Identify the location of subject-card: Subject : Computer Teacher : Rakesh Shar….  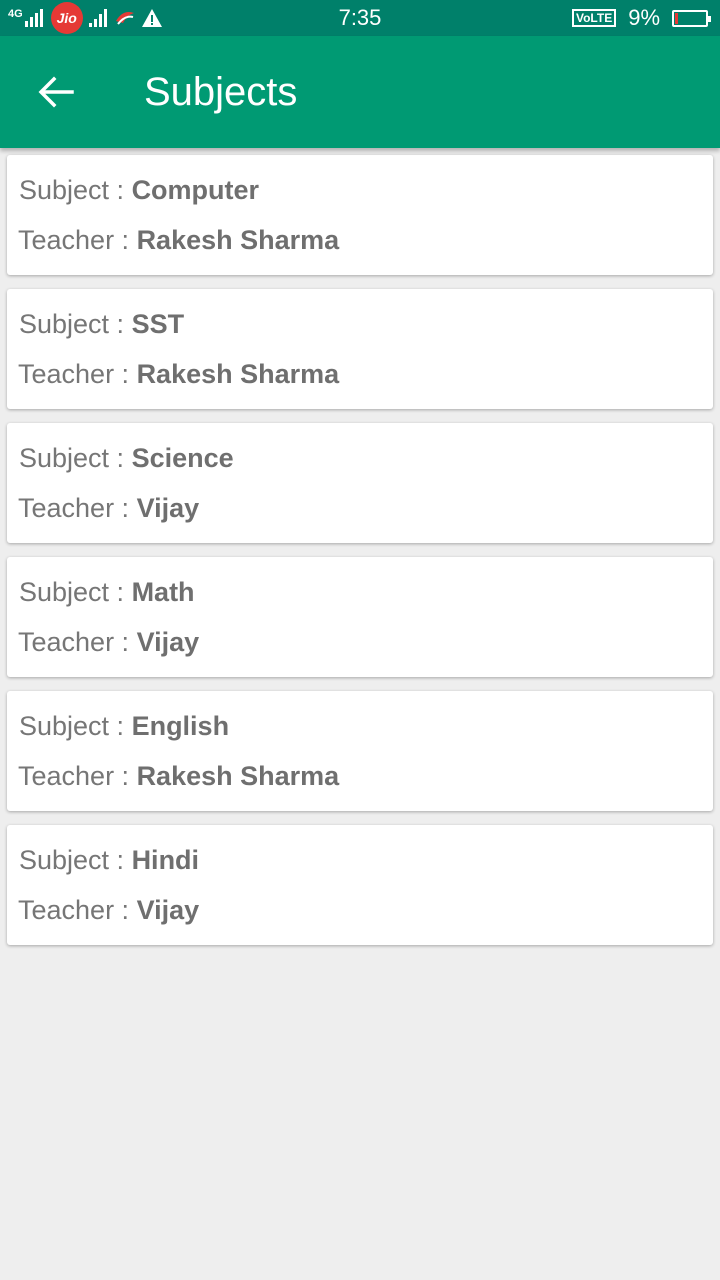
(360, 215).